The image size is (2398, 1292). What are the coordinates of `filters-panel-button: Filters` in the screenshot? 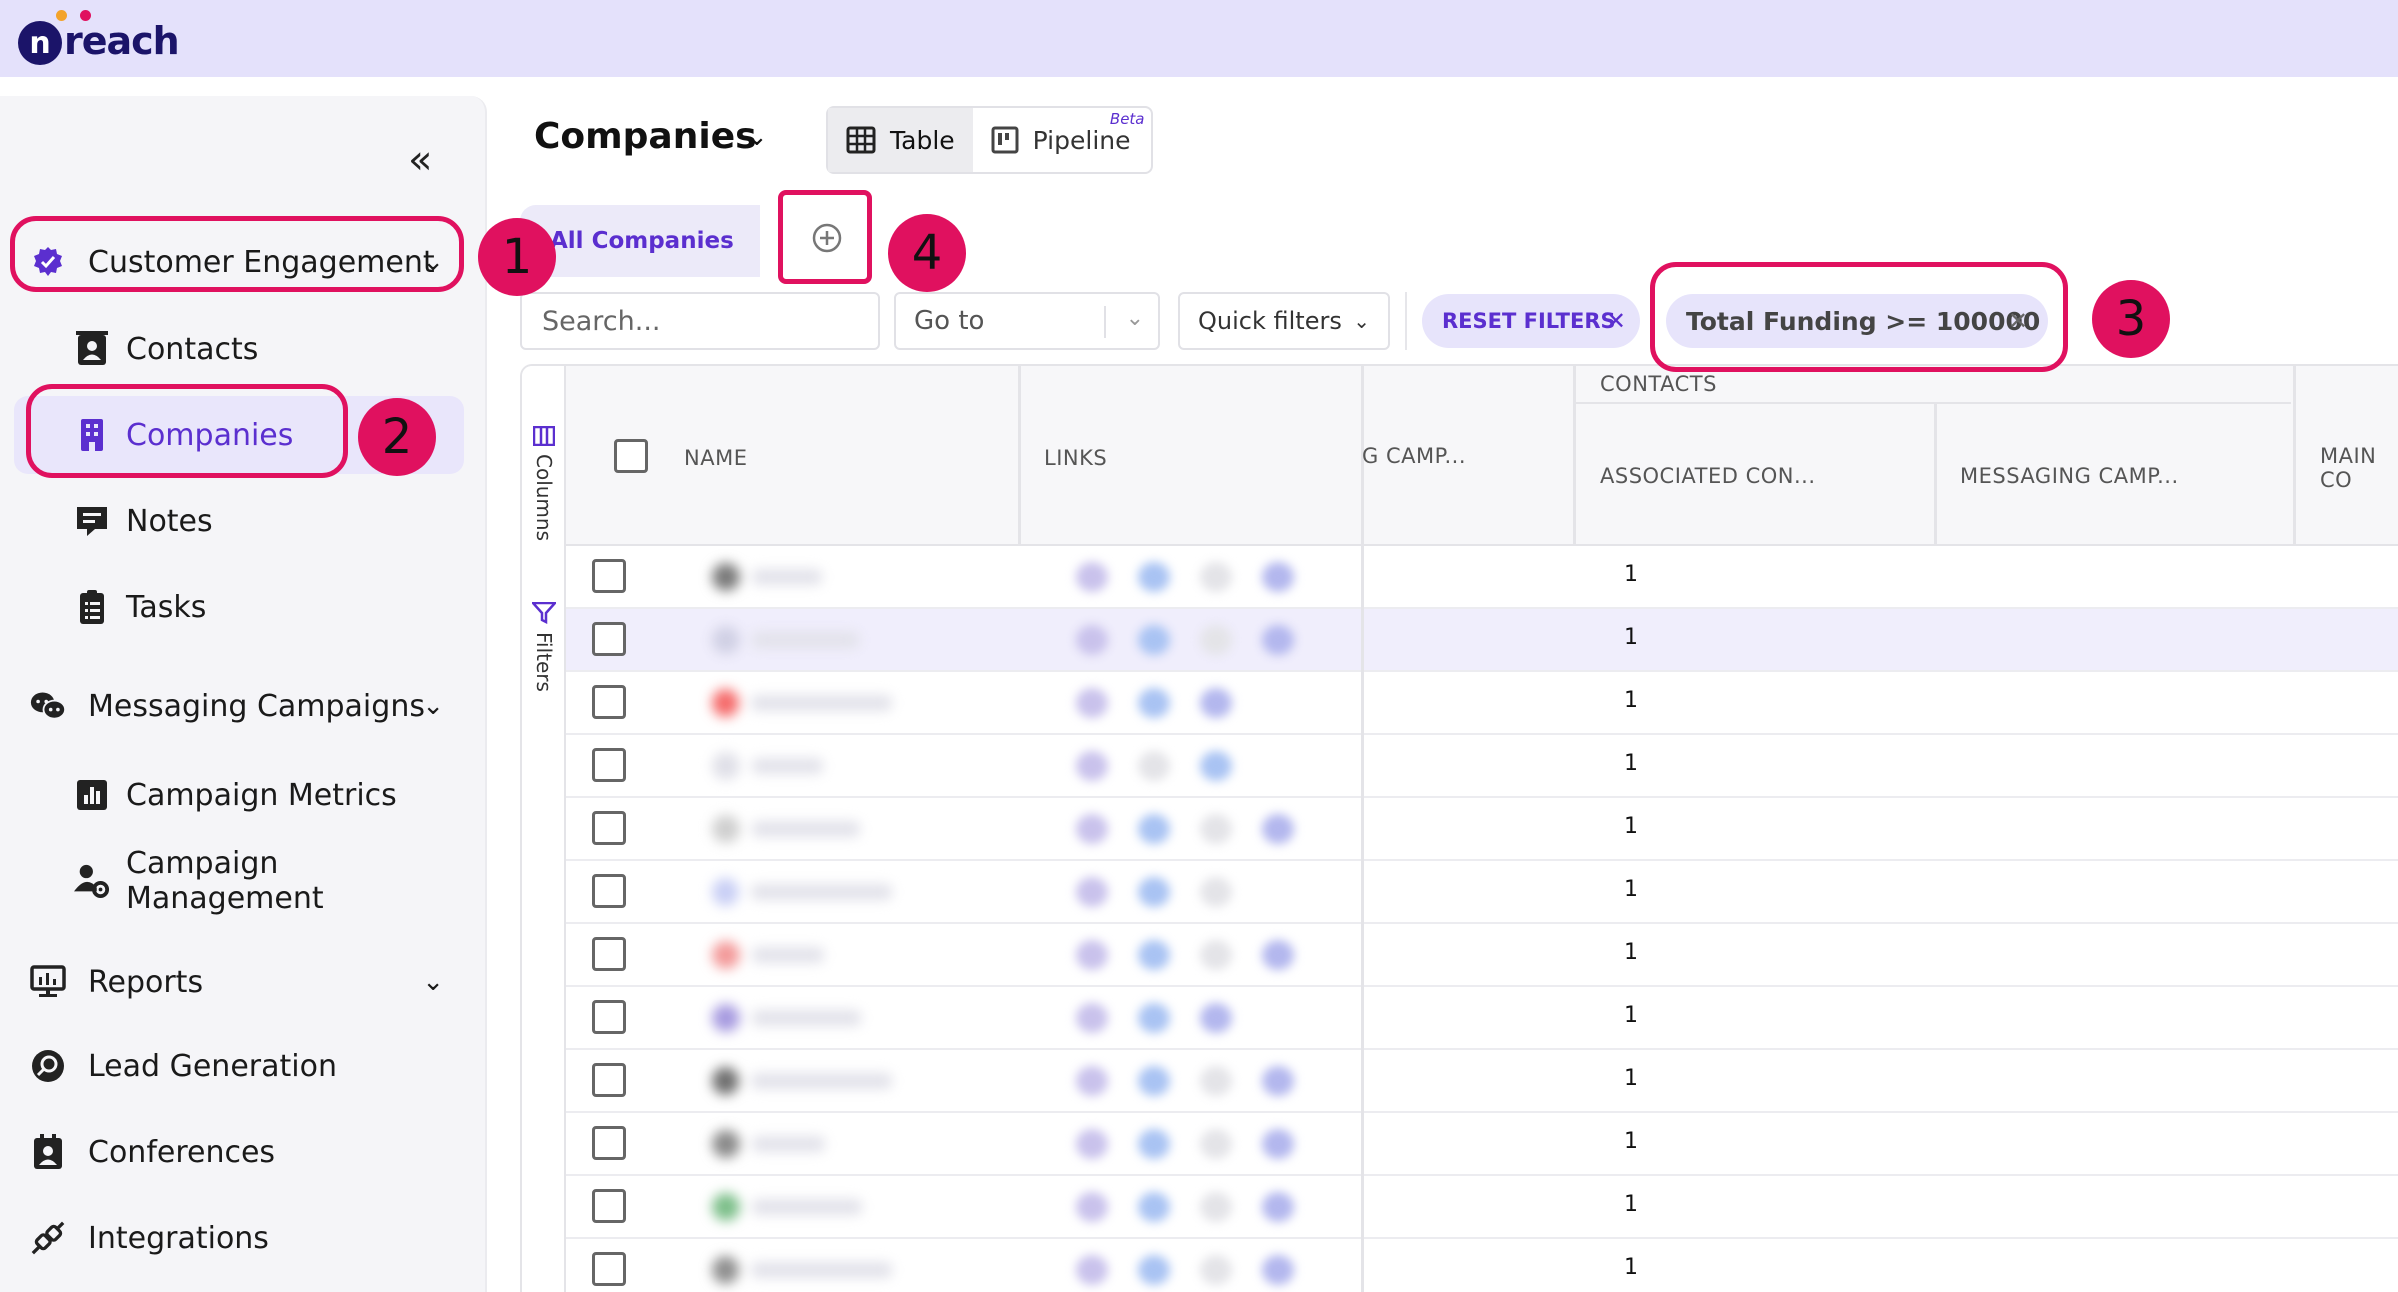 It's located at (544, 647).